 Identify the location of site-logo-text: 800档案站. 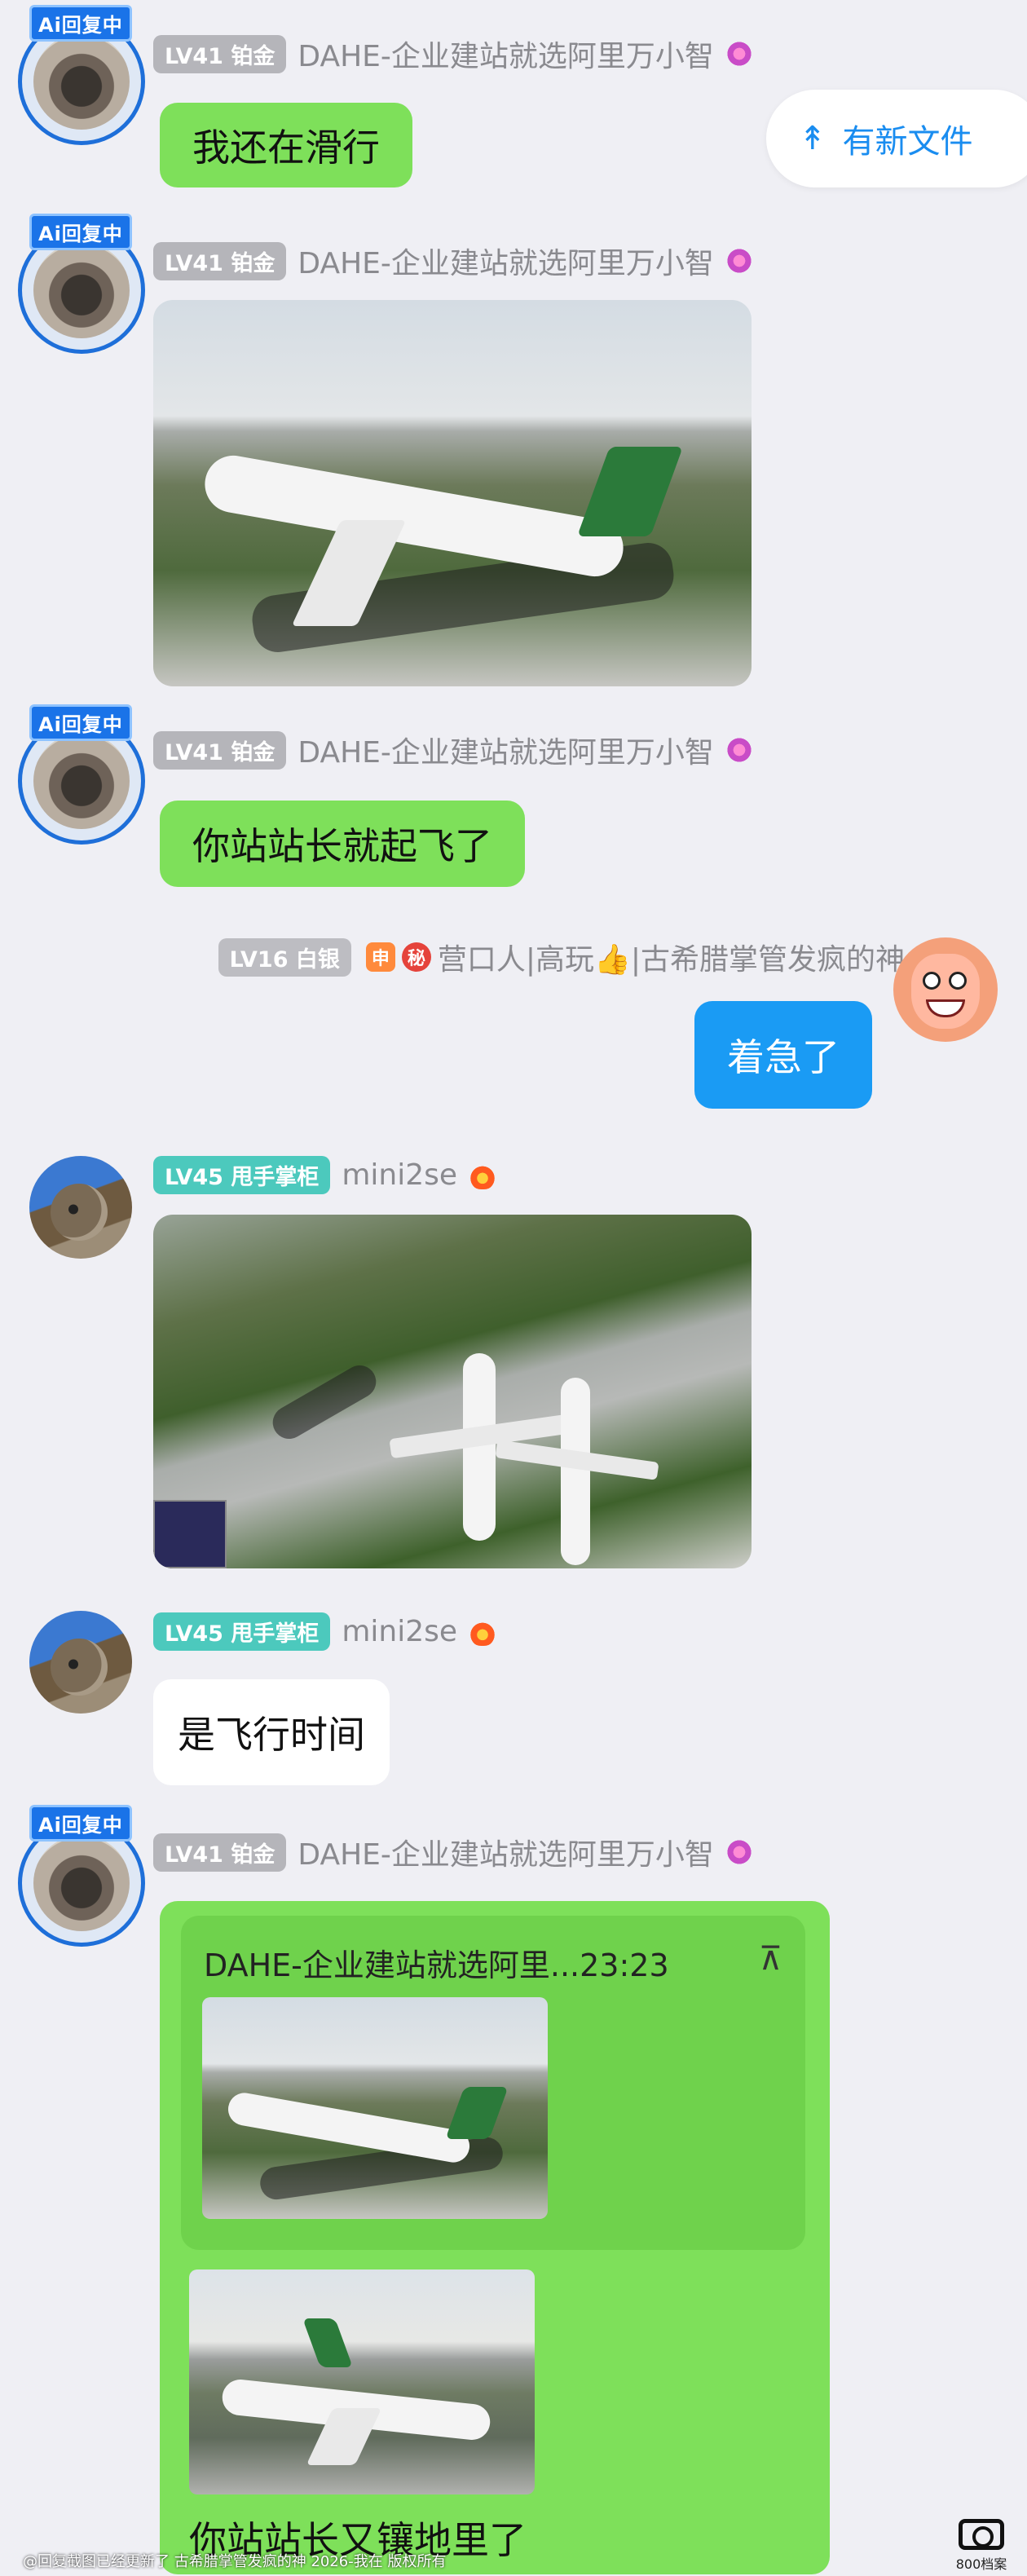
(981, 2564).